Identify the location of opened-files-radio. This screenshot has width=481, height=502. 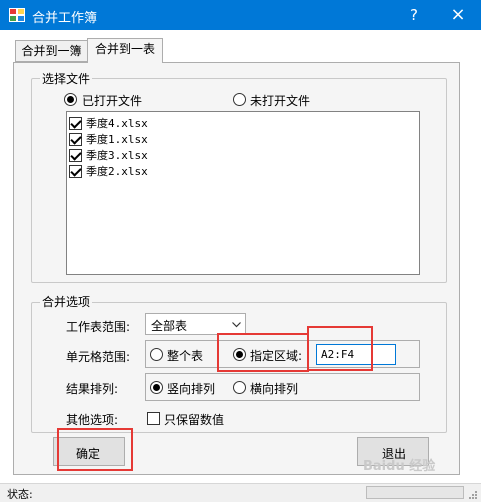
(70, 99).